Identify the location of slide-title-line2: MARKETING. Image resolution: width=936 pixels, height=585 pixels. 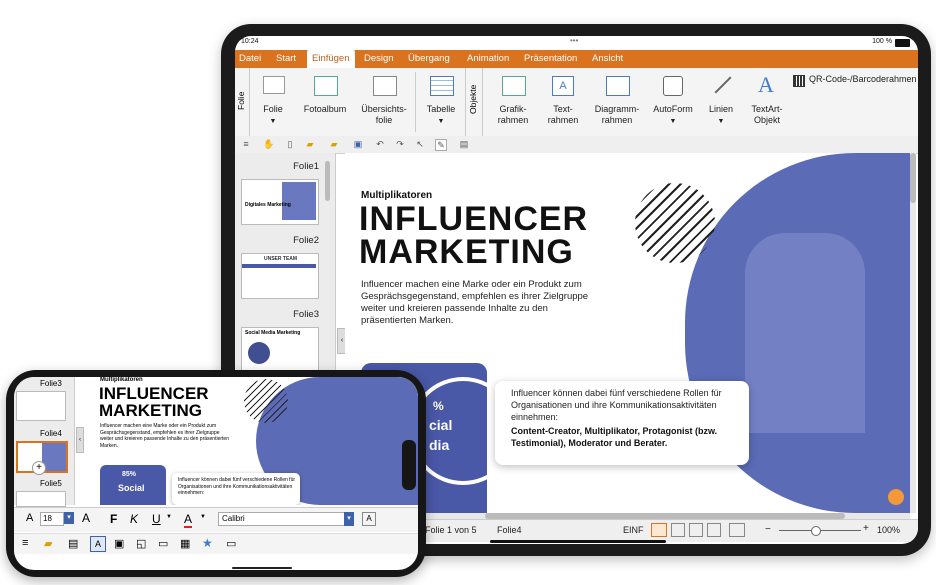
(466, 252).